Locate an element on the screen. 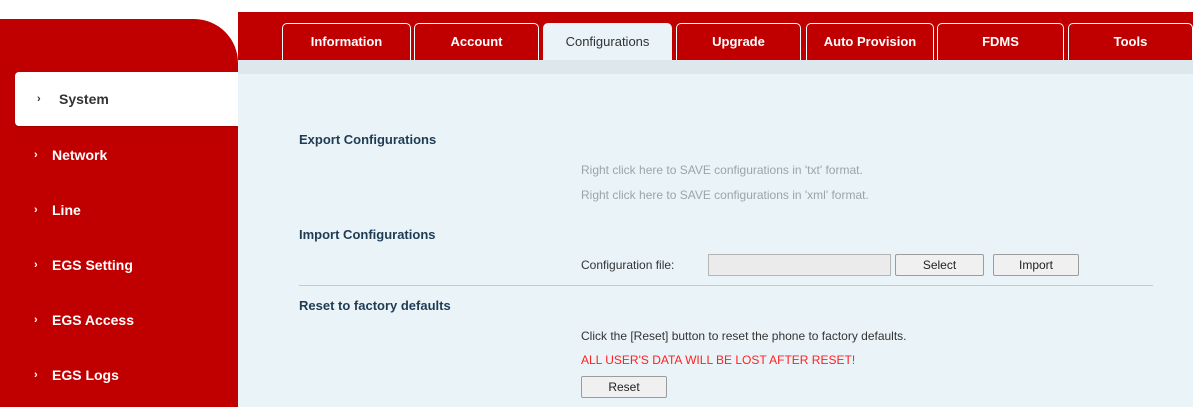 The width and height of the screenshot is (1193, 407). section-divider is located at coordinates (726, 285).